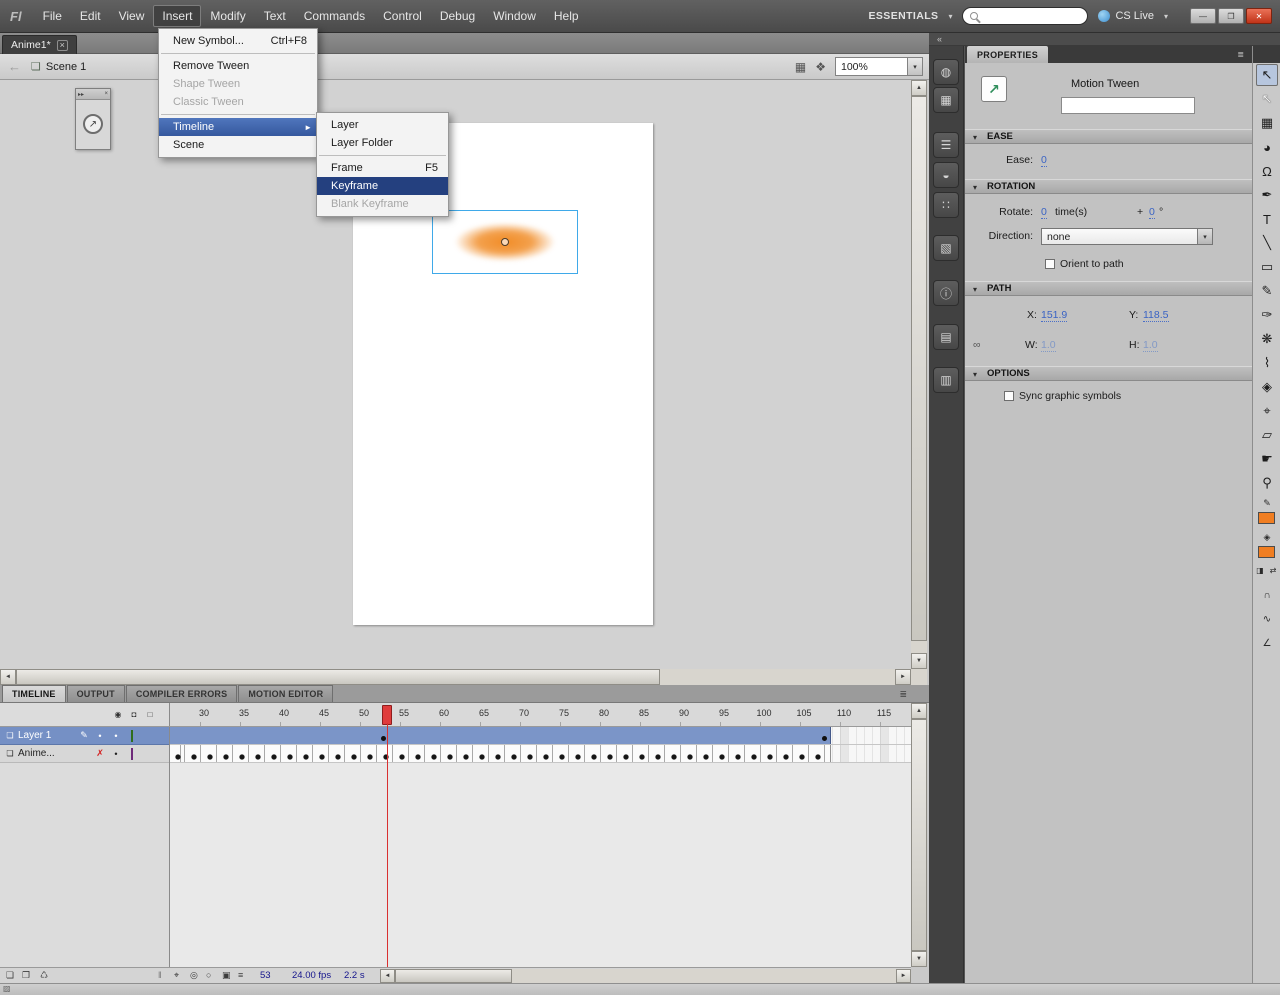 The width and height of the screenshot is (1280, 995). Describe the element at coordinates (977, 345) in the screenshot. I see `link-dimensions-icon: ∞` at that location.